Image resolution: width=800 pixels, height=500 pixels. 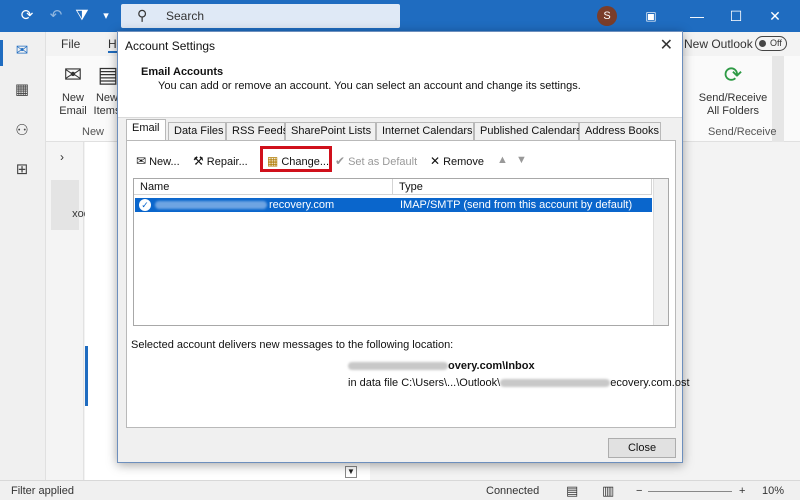 I want to click on tab-sharepoint-lists: SharePoint Lists, so click(x=330, y=131).